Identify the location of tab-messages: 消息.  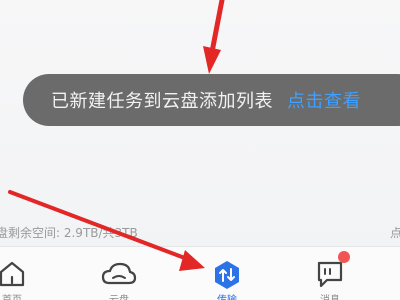
(330, 273).